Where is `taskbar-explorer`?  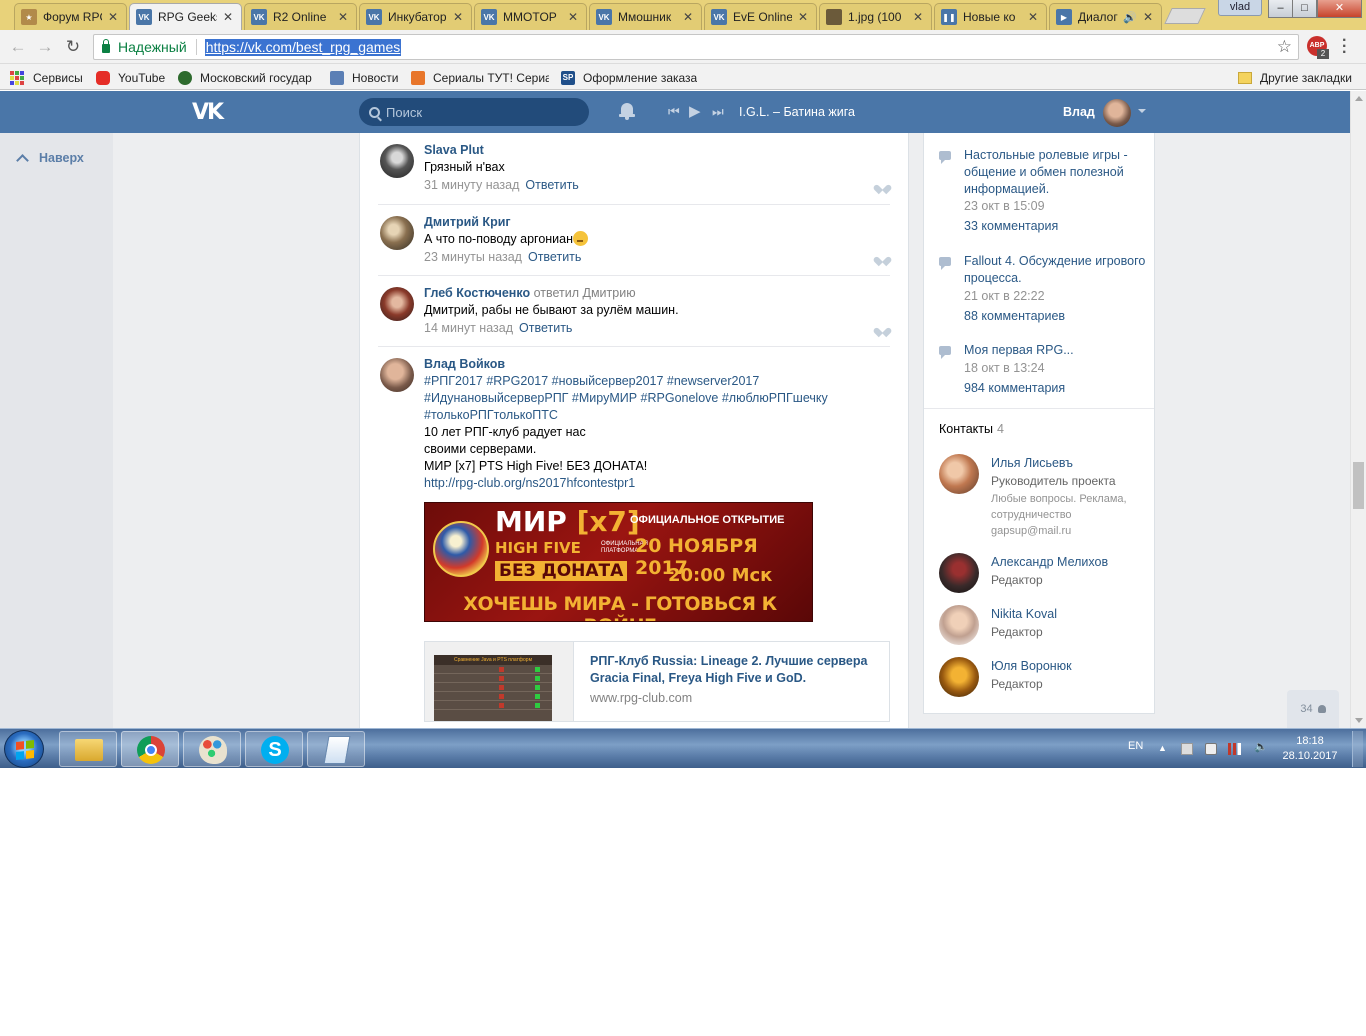 taskbar-explorer is located at coordinates (88, 749).